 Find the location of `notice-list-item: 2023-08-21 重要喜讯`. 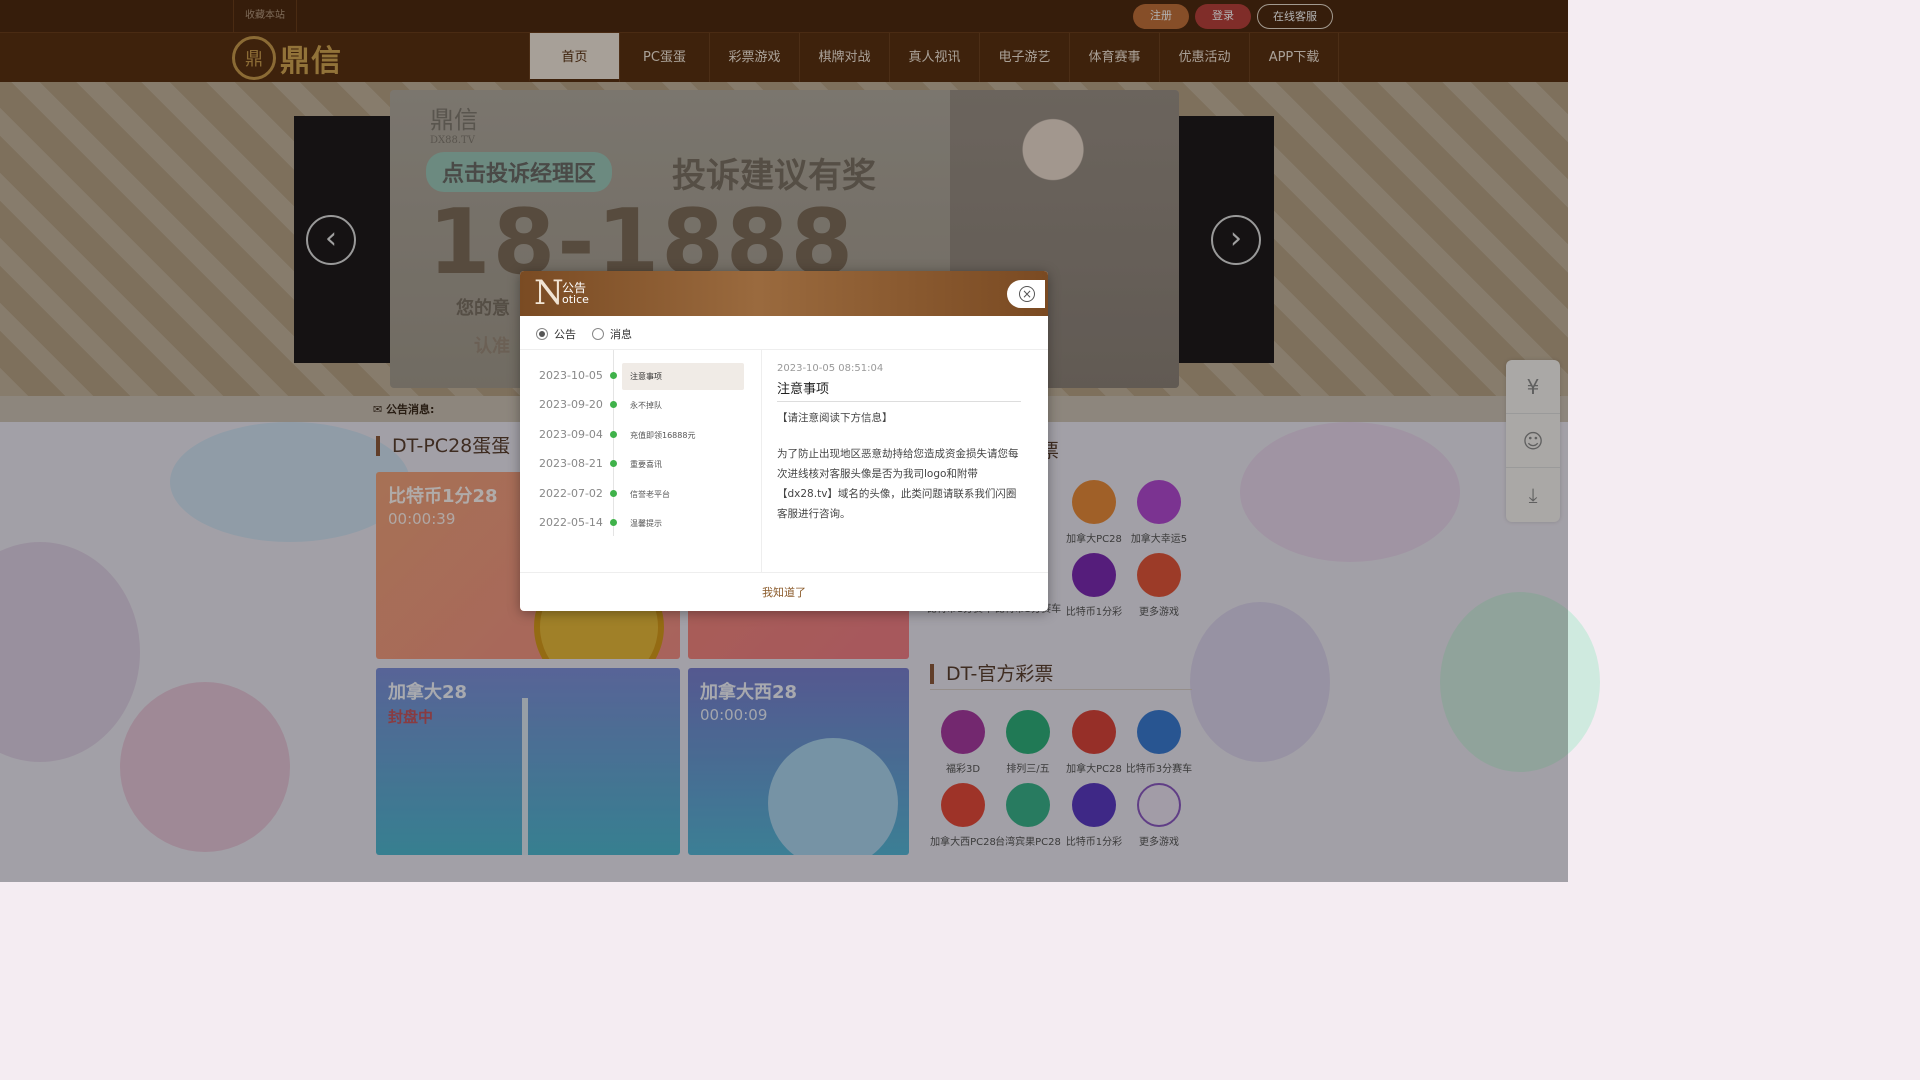

notice-list-item: 2023-08-21 重要喜讯 is located at coordinates (641, 463).